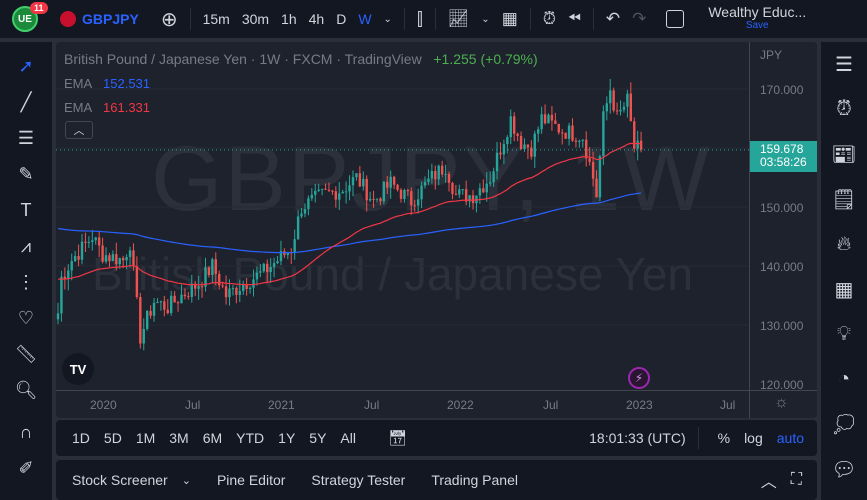 The width and height of the screenshot is (867, 500). I want to click on chart-settings-gear-icon: ☼, so click(781, 403).